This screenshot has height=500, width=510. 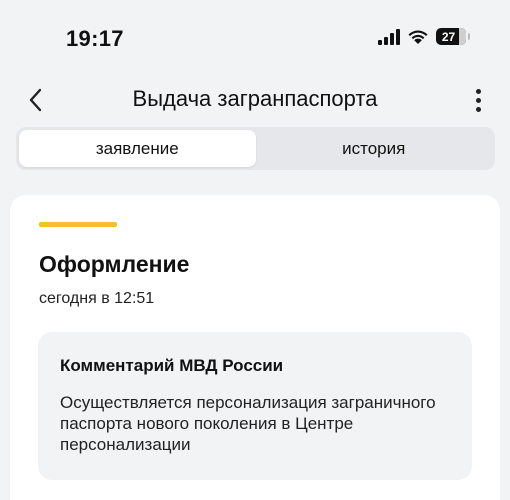 I want to click on status-title: Оформление, so click(x=114, y=264).